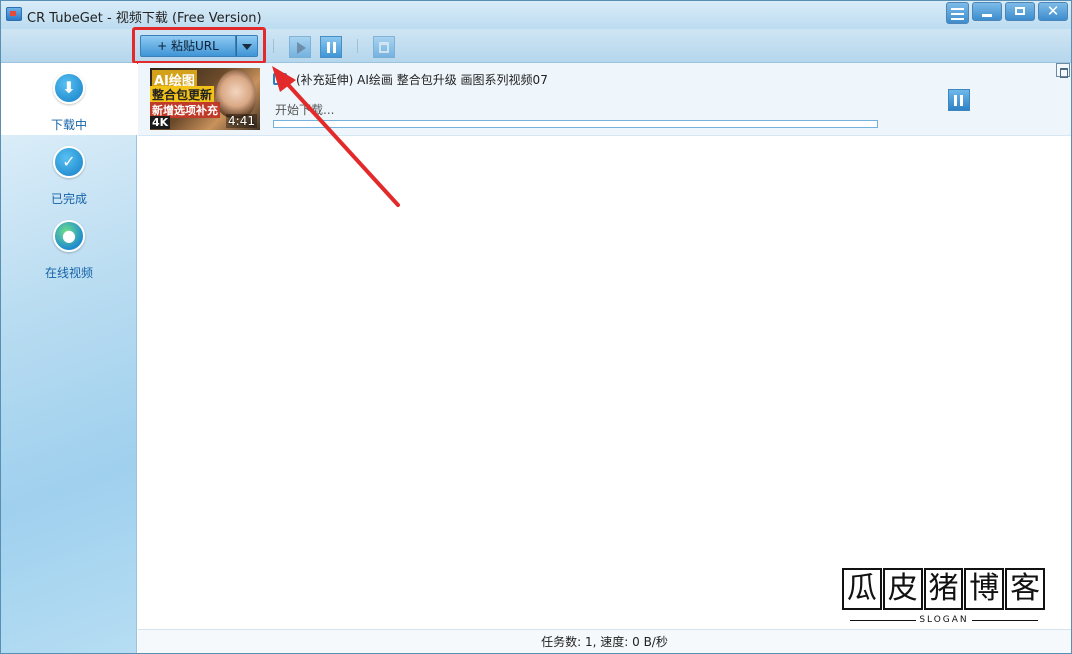 The height and width of the screenshot is (654, 1072). Describe the element at coordinates (987, 11) in the screenshot. I see `minimize-button` at that location.